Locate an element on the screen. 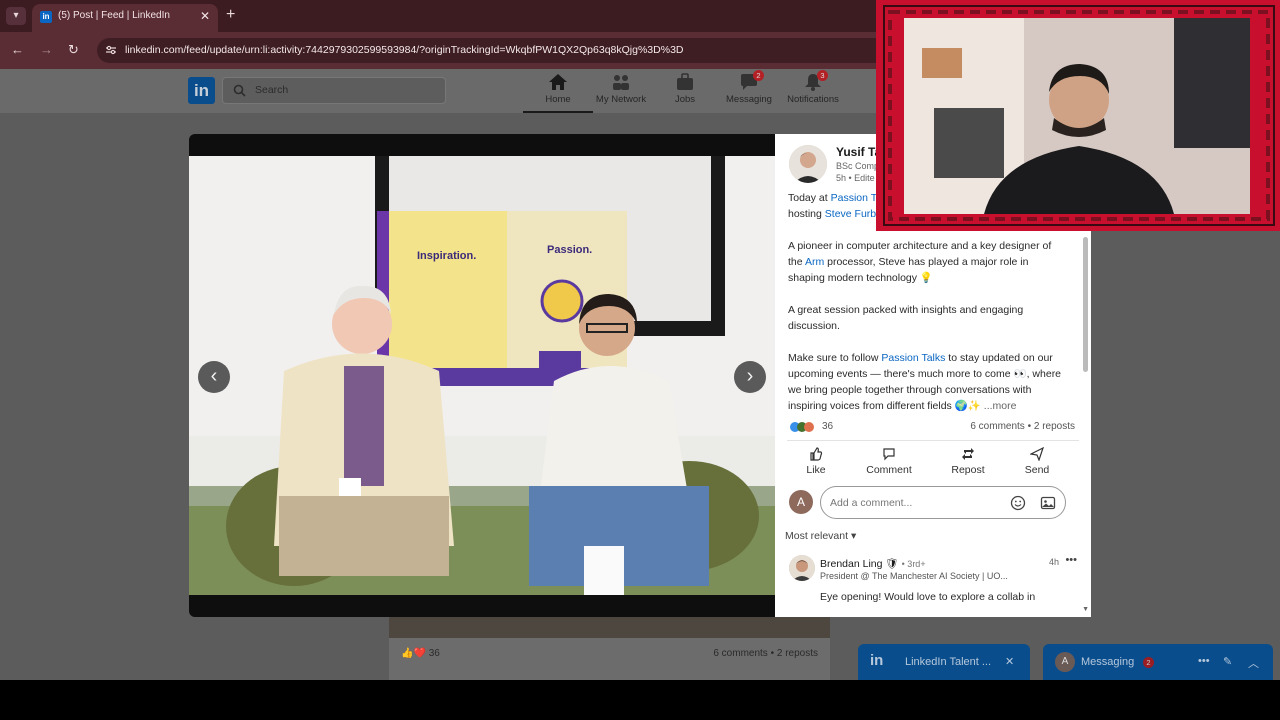  comments-reposts-count: 6 comments • 2 reposts is located at coordinates (1022, 426).